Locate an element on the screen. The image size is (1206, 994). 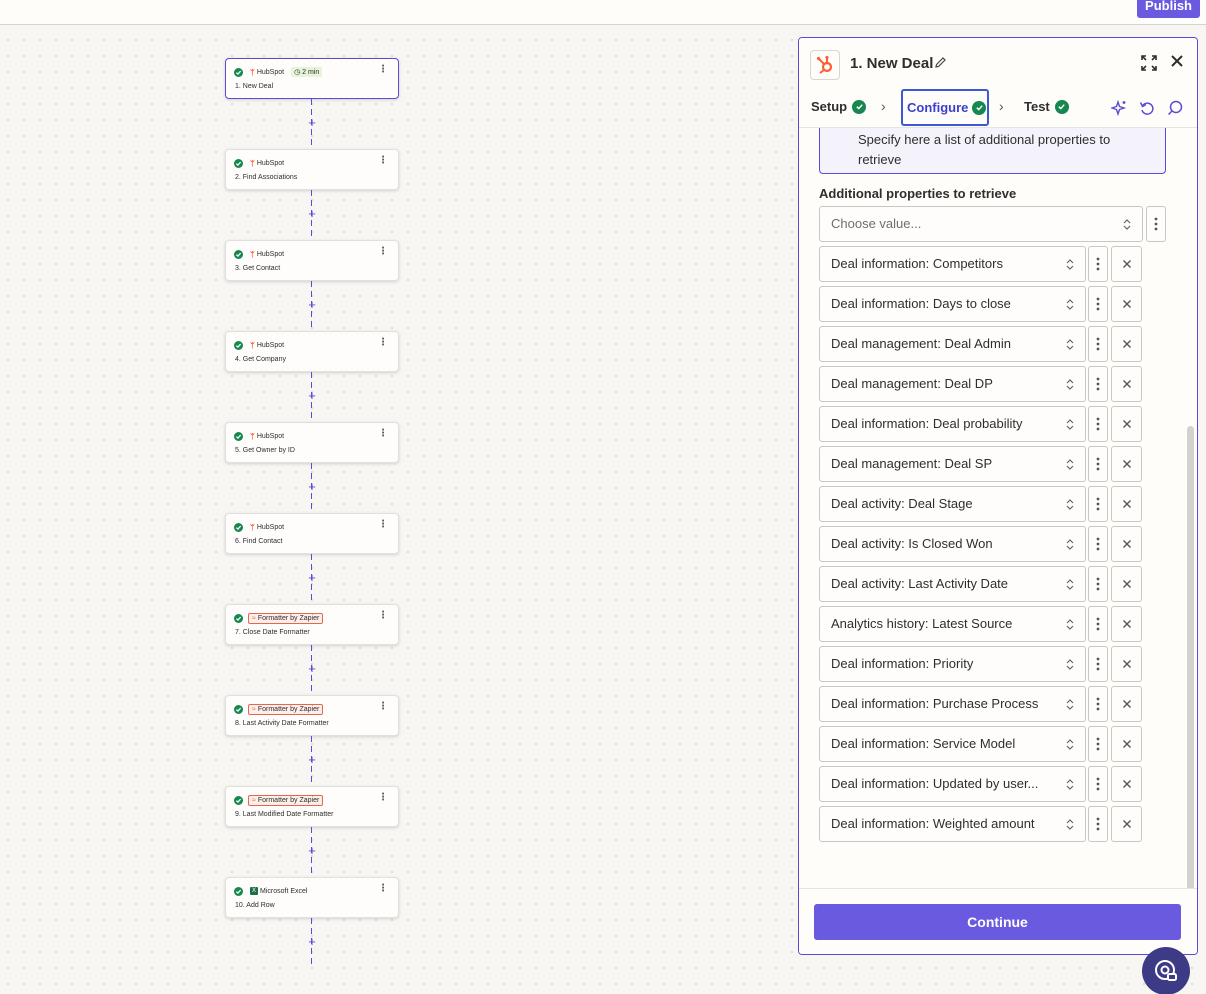
value-select: Deal information: Service Model is located at coordinates (952, 744).